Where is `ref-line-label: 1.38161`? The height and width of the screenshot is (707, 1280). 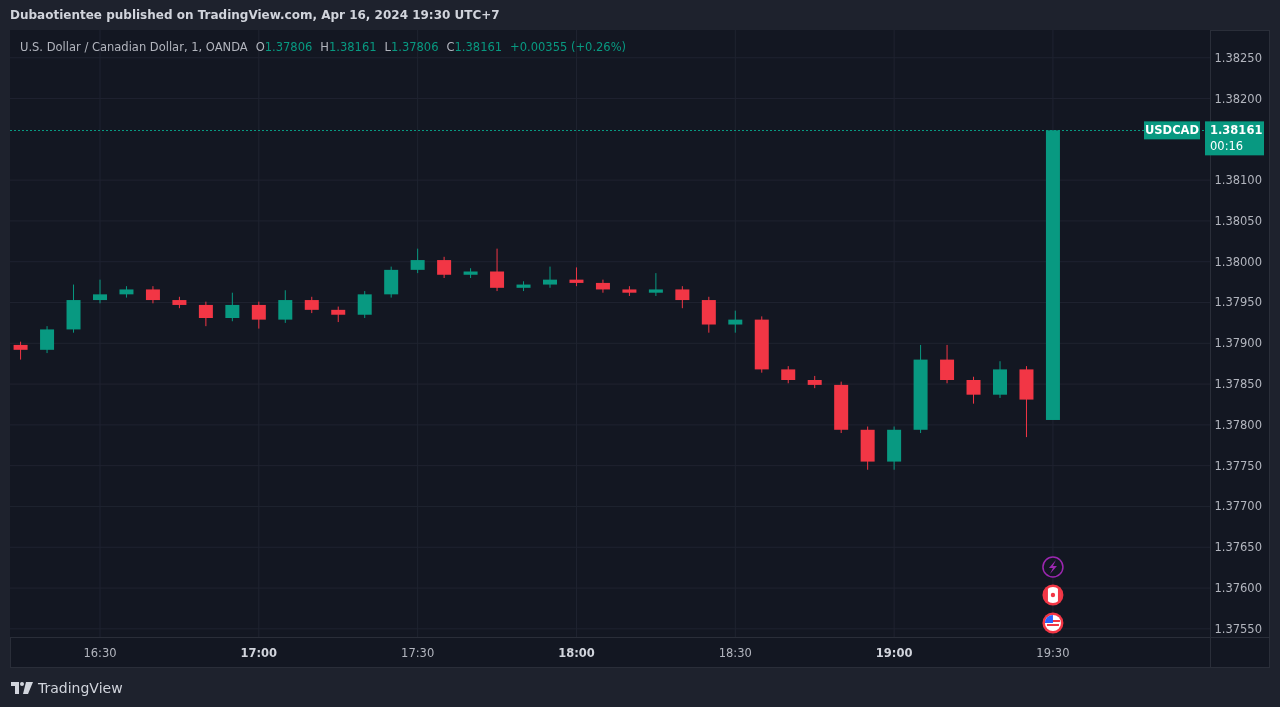 ref-line-label: 1.38161 is located at coordinates (1236, 130).